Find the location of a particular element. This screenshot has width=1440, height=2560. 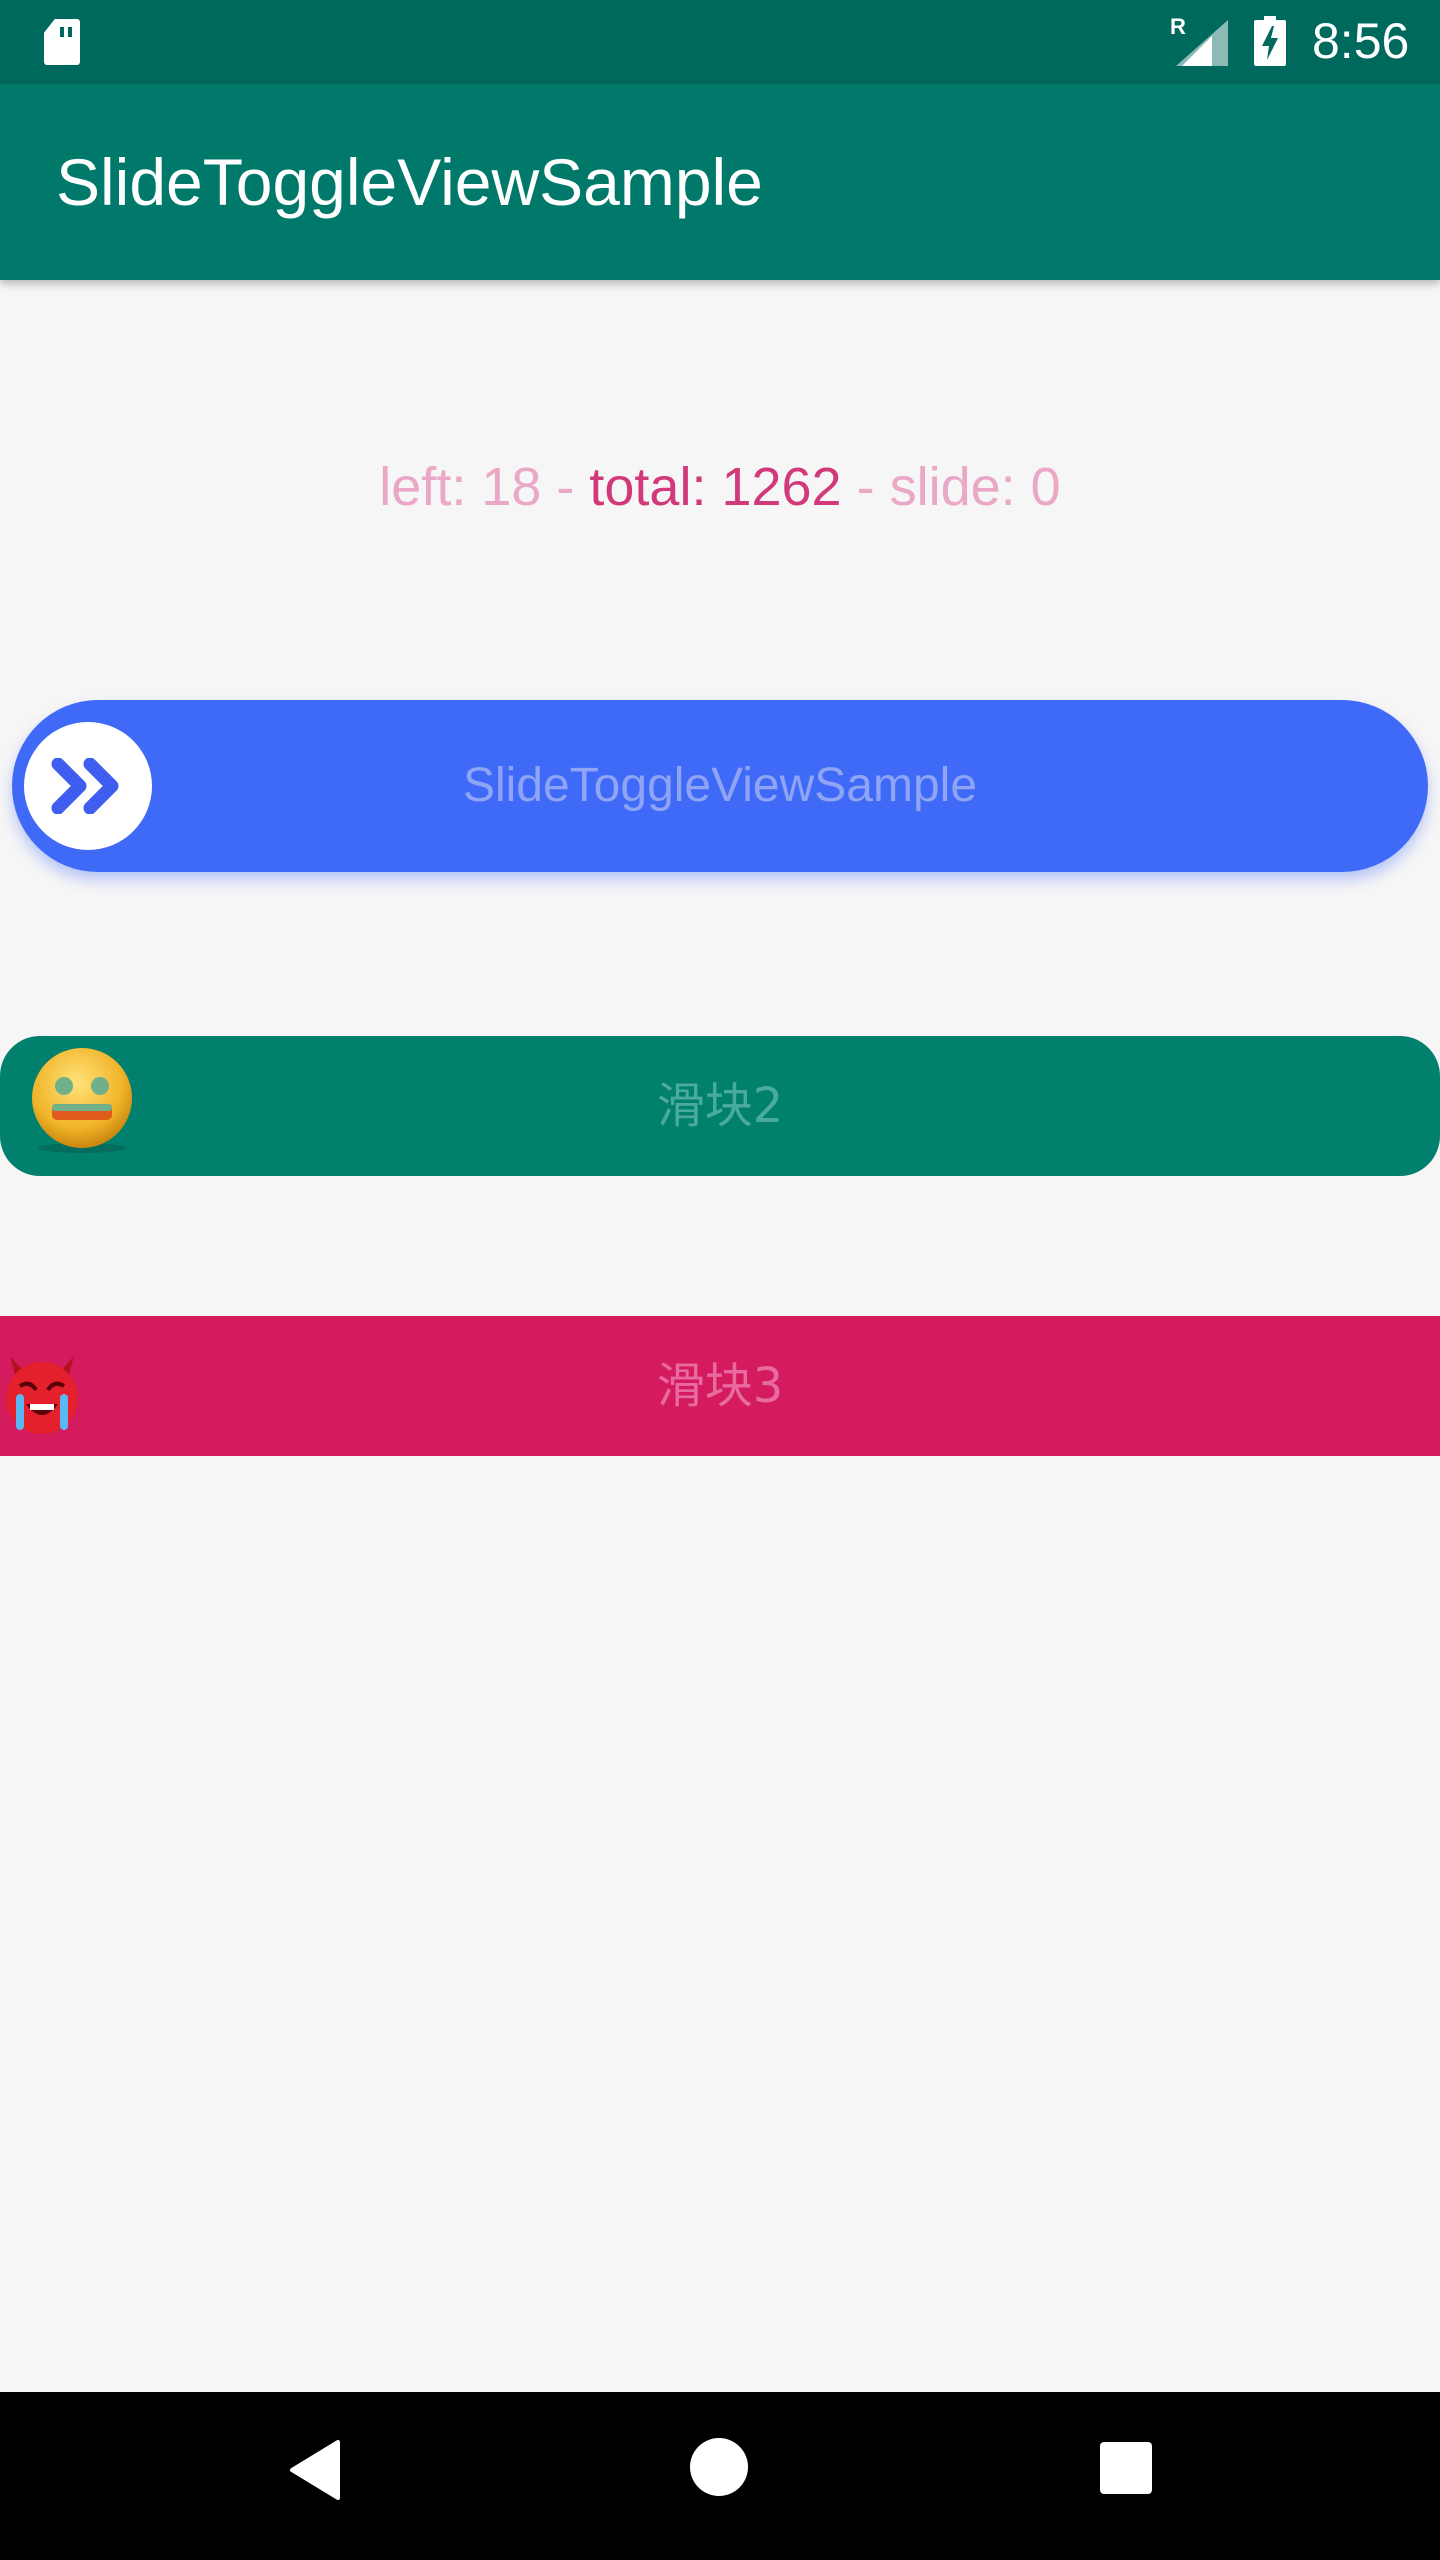

double-chevron-right-icon is located at coordinates (85, 786).